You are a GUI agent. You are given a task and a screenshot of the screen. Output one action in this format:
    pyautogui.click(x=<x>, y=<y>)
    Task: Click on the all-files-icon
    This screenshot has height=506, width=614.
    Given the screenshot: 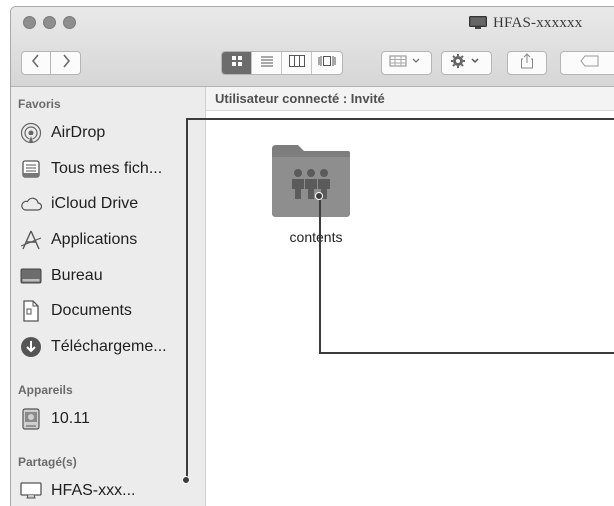 What is the action you would take?
    pyautogui.click(x=31, y=169)
    